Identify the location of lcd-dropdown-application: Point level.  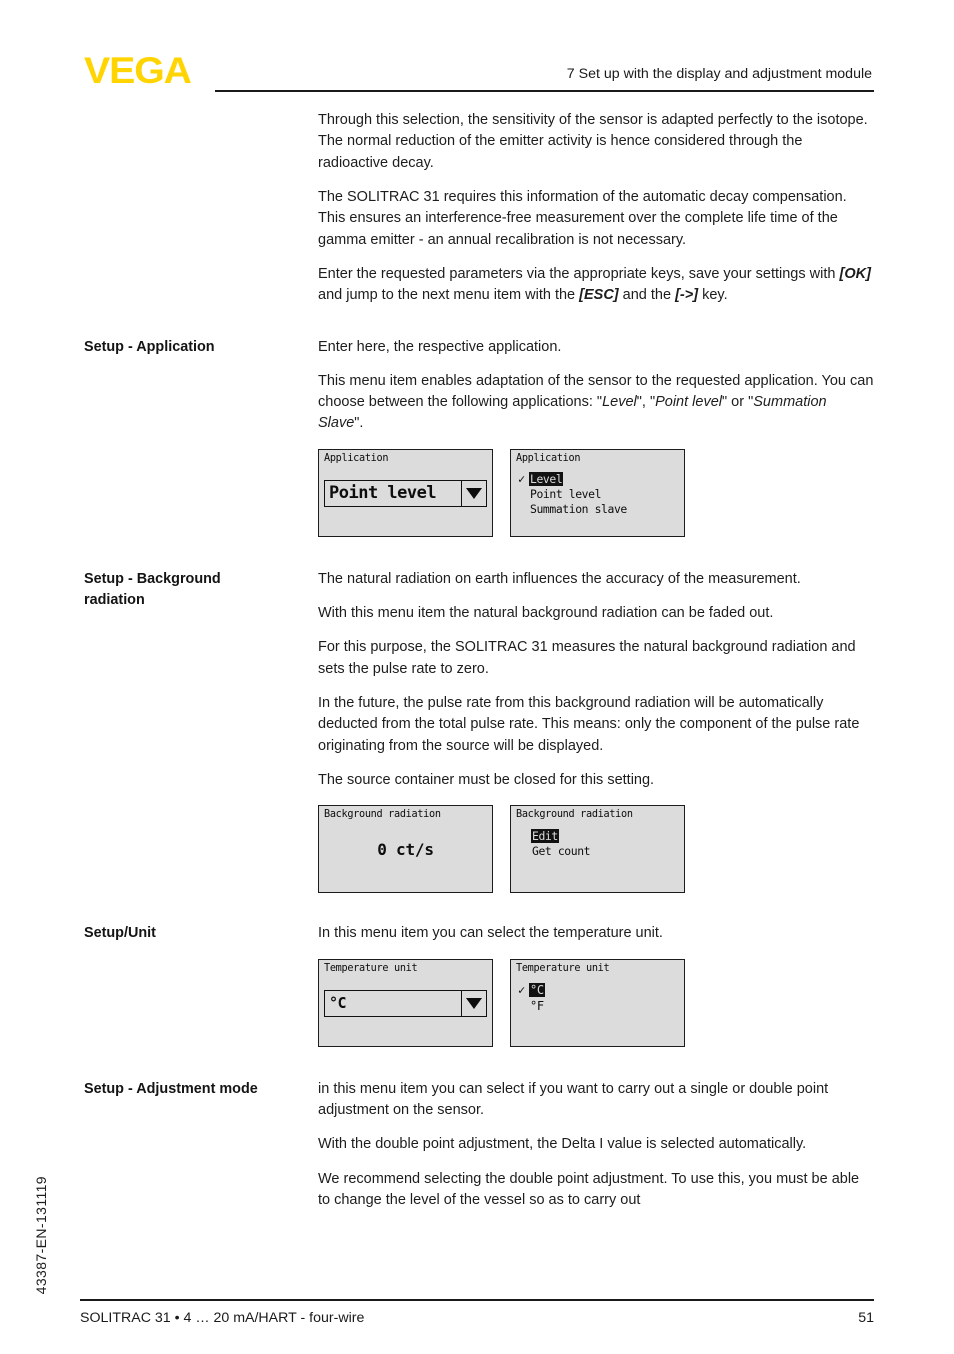
(405, 493).